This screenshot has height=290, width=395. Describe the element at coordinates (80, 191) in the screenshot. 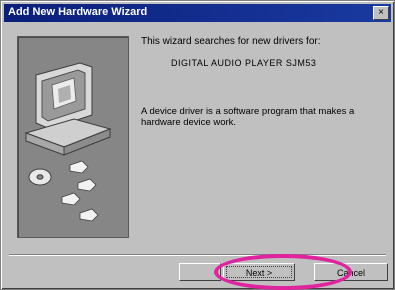

I see `arrow-icon` at that location.